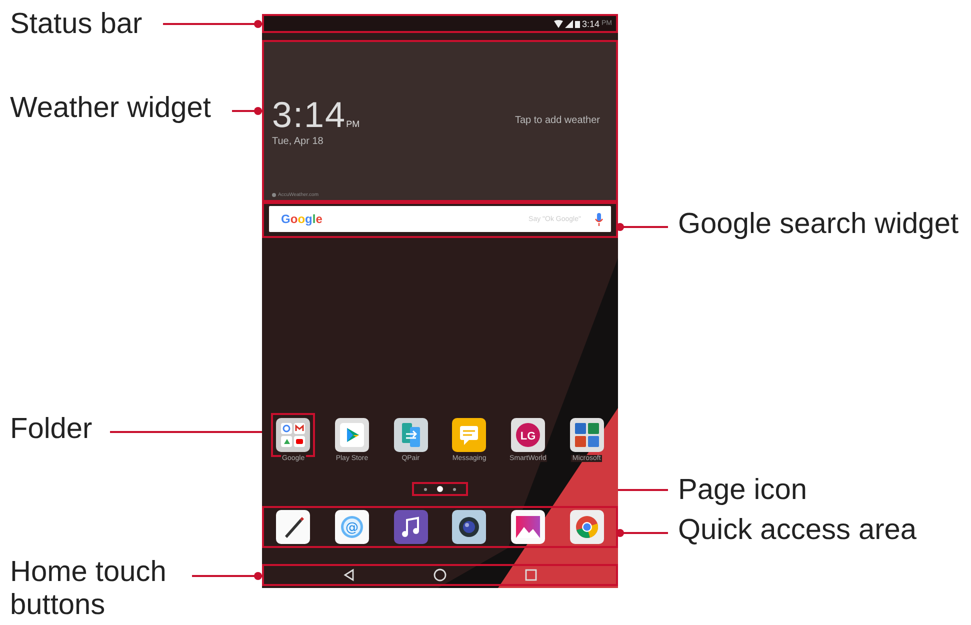  I want to click on home-icon, so click(439, 575).